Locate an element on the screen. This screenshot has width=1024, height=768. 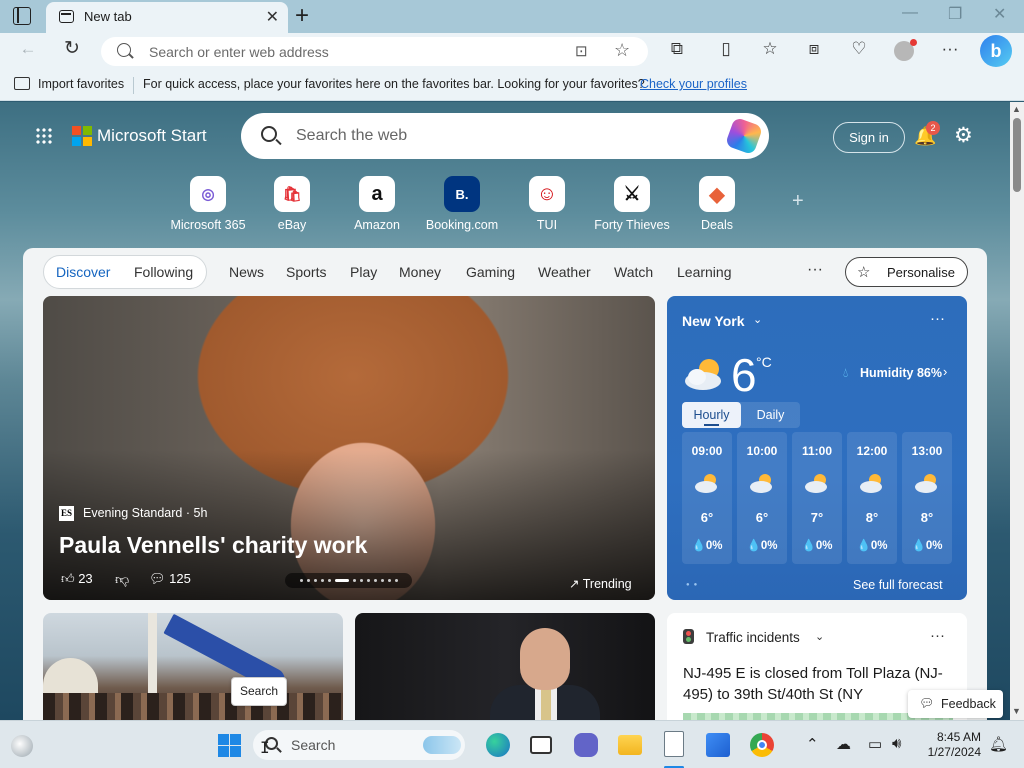
tab-discover: Discover is located at coordinates (83, 272).